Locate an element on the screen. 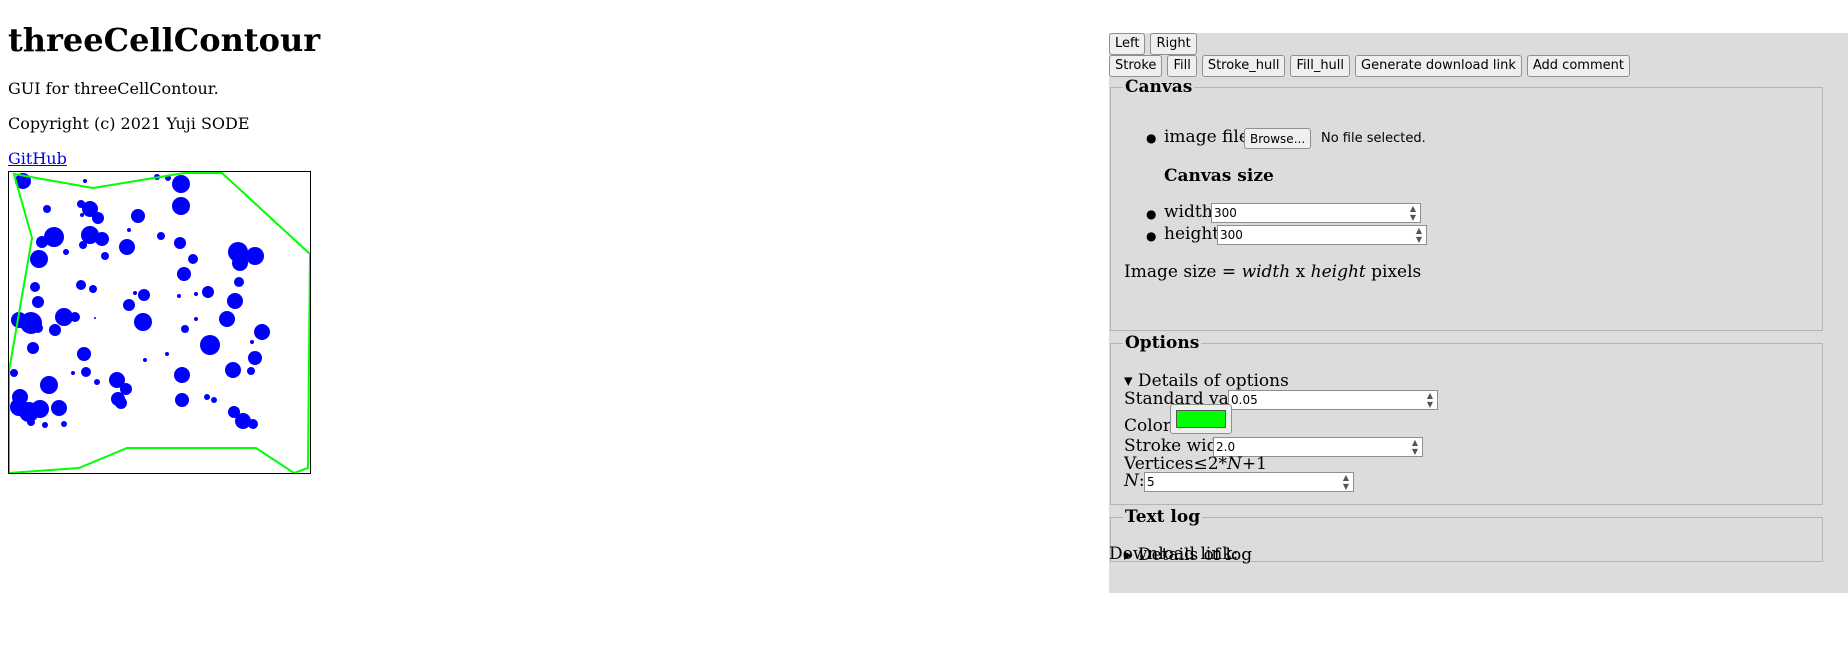  standard-value-input: 0.05 ▲ ▼ is located at coordinates (1333, 400).